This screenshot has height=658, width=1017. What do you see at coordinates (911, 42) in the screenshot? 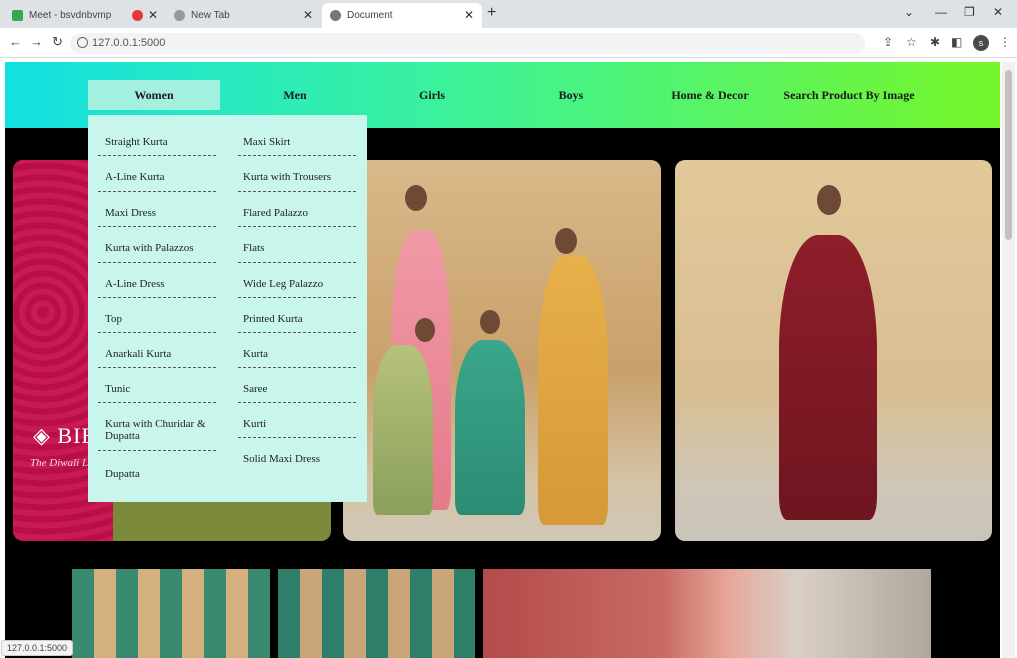
I see `bookmark-star-icon: ☆` at bounding box center [911, 42].